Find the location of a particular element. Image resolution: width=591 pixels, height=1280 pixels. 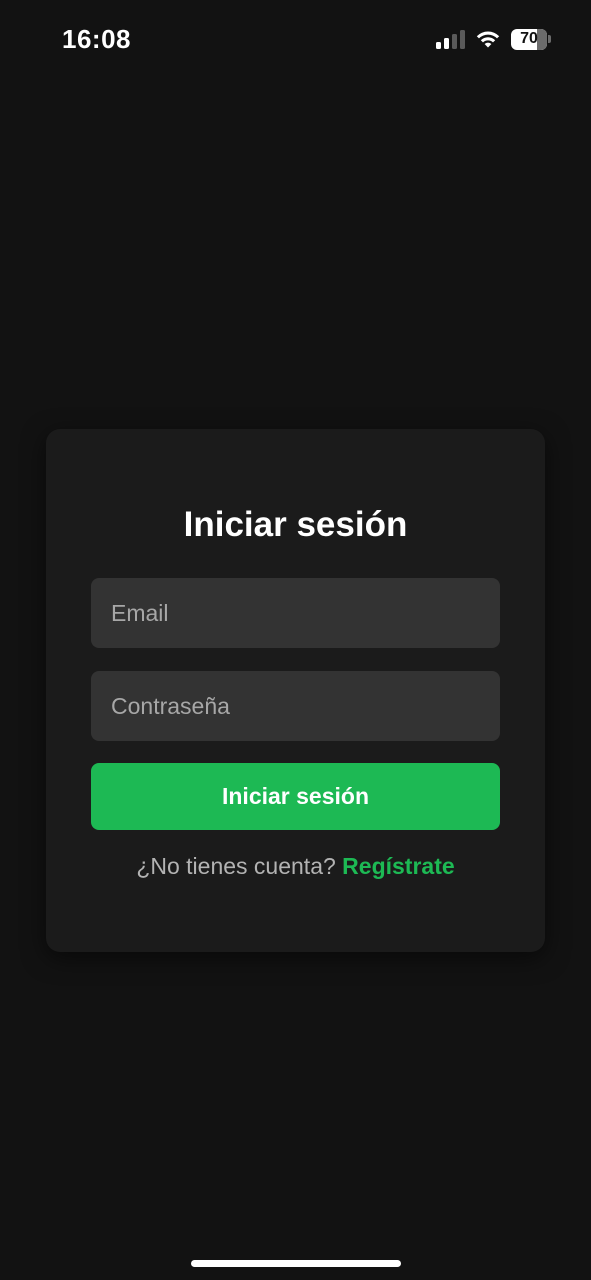

battery-level: 70 is located at coordinates (529, 38).